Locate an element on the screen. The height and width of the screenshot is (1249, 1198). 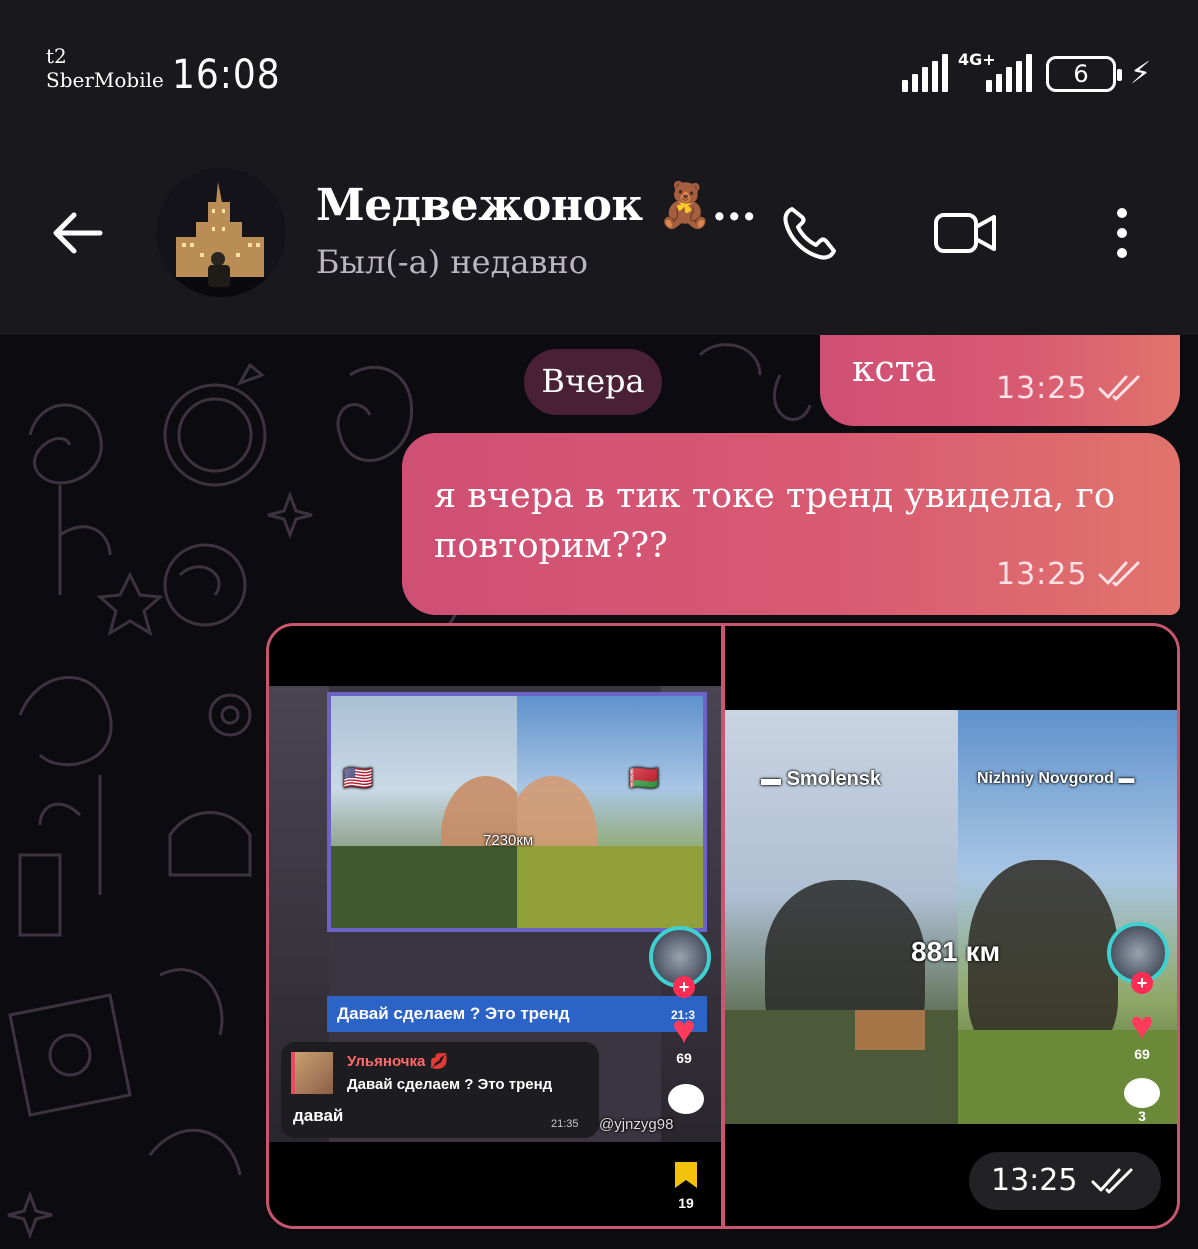
message-text: кста is located at coordinates (894, 369).